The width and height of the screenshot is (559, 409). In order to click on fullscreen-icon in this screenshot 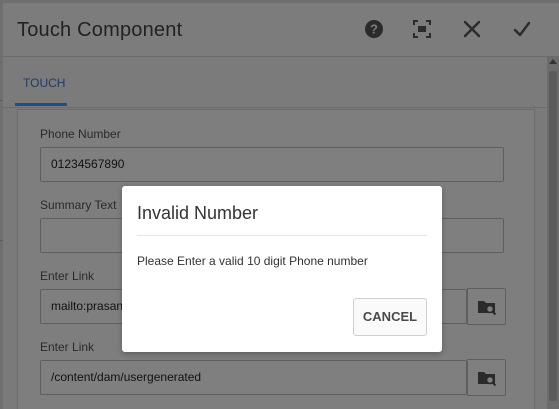, I will do `click(423, 30)`.